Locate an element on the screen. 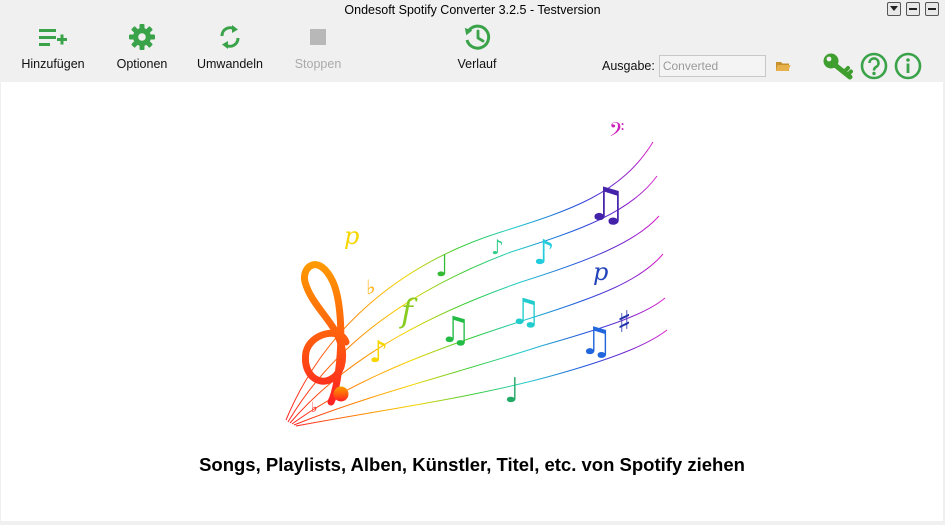  history-button: Verlauf is located at coordinates (477, 50).